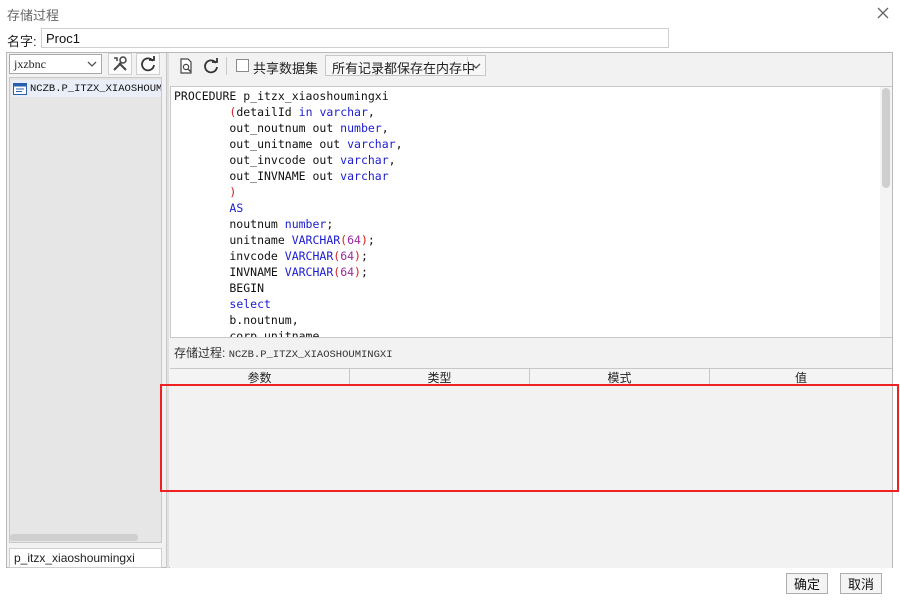 Image resolution: width=900 pixels, height=600 pixels. I want to click on code-line: ), so click(233, 192).